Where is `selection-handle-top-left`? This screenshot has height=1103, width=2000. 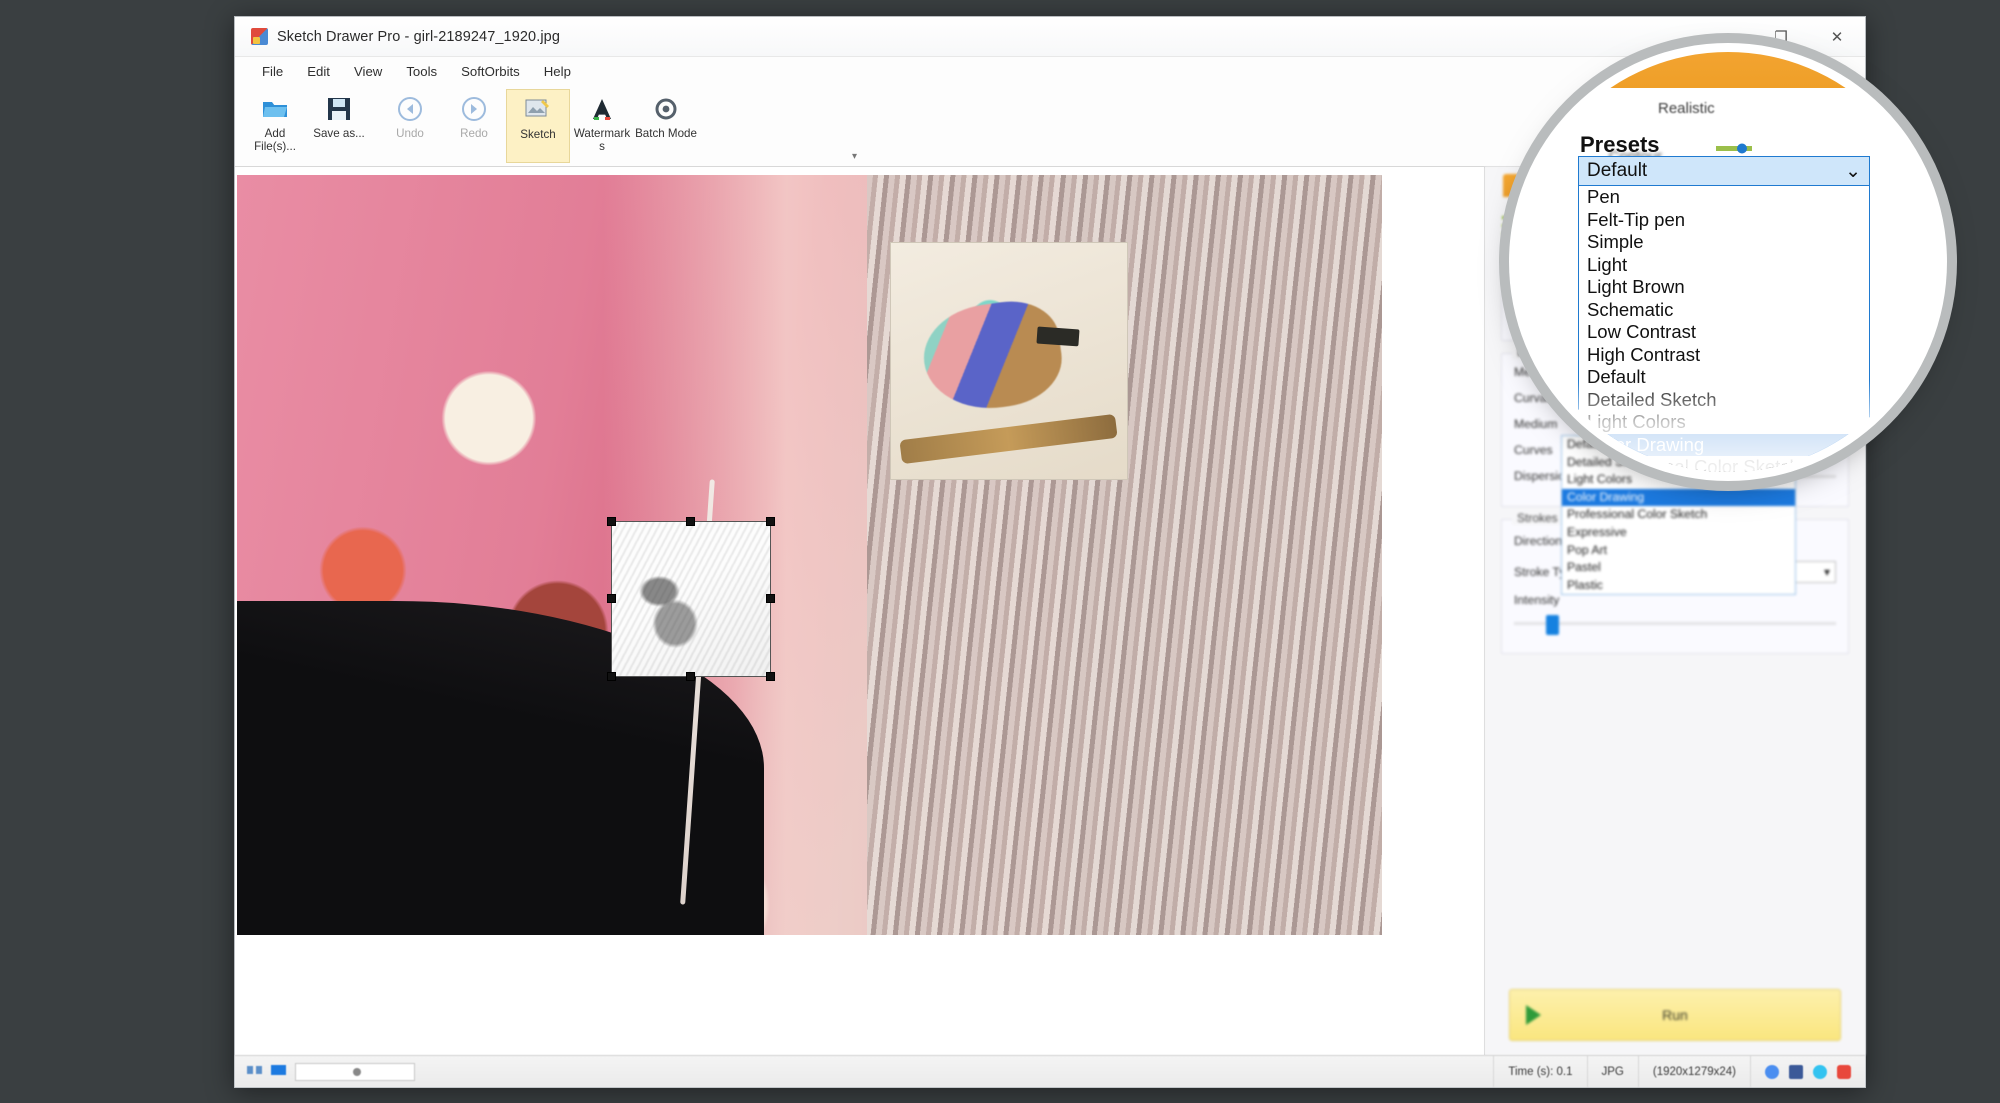 selection-handle-top-left is located at coordinates (611, 521).